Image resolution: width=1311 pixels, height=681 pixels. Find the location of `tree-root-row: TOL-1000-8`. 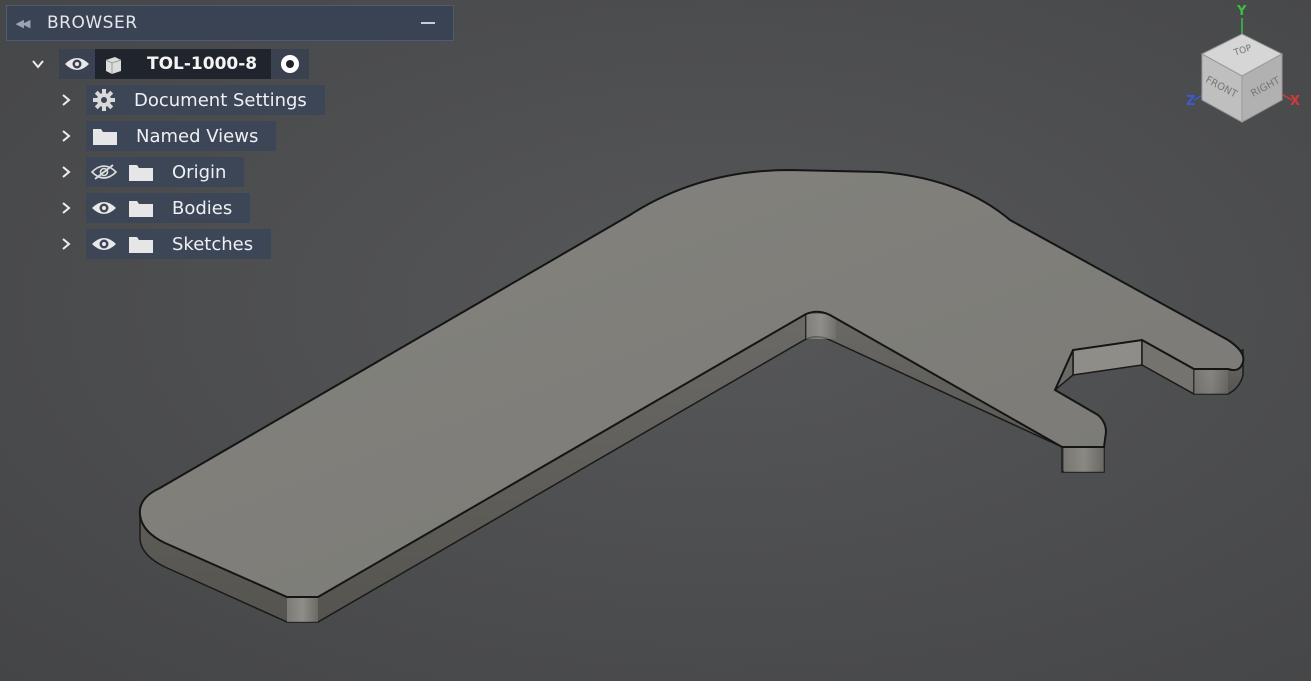

tree-root-row: TOL-1000-8 is located at coordinates (169, 64).